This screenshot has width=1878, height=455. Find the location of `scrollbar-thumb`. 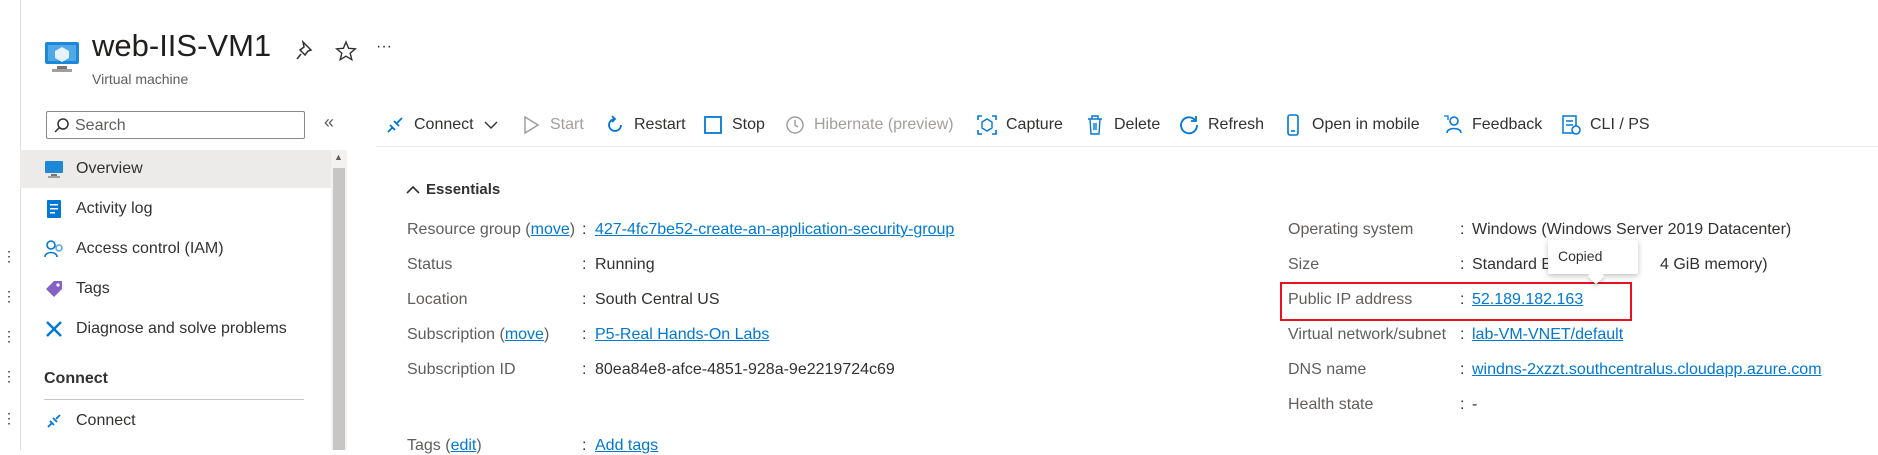

scrollbar-thumb is located at coordinates (339, 309).